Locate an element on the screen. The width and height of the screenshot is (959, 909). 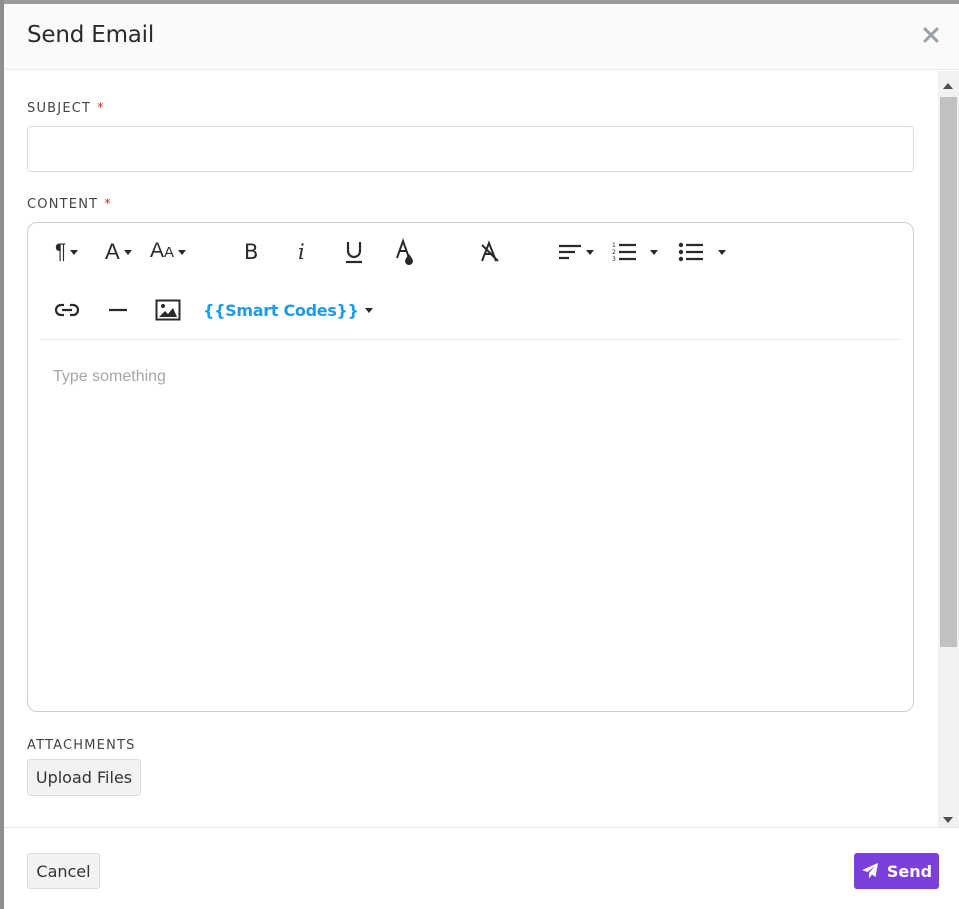
paragraph-format-button: ¶ is located at coordinates (67, 252).